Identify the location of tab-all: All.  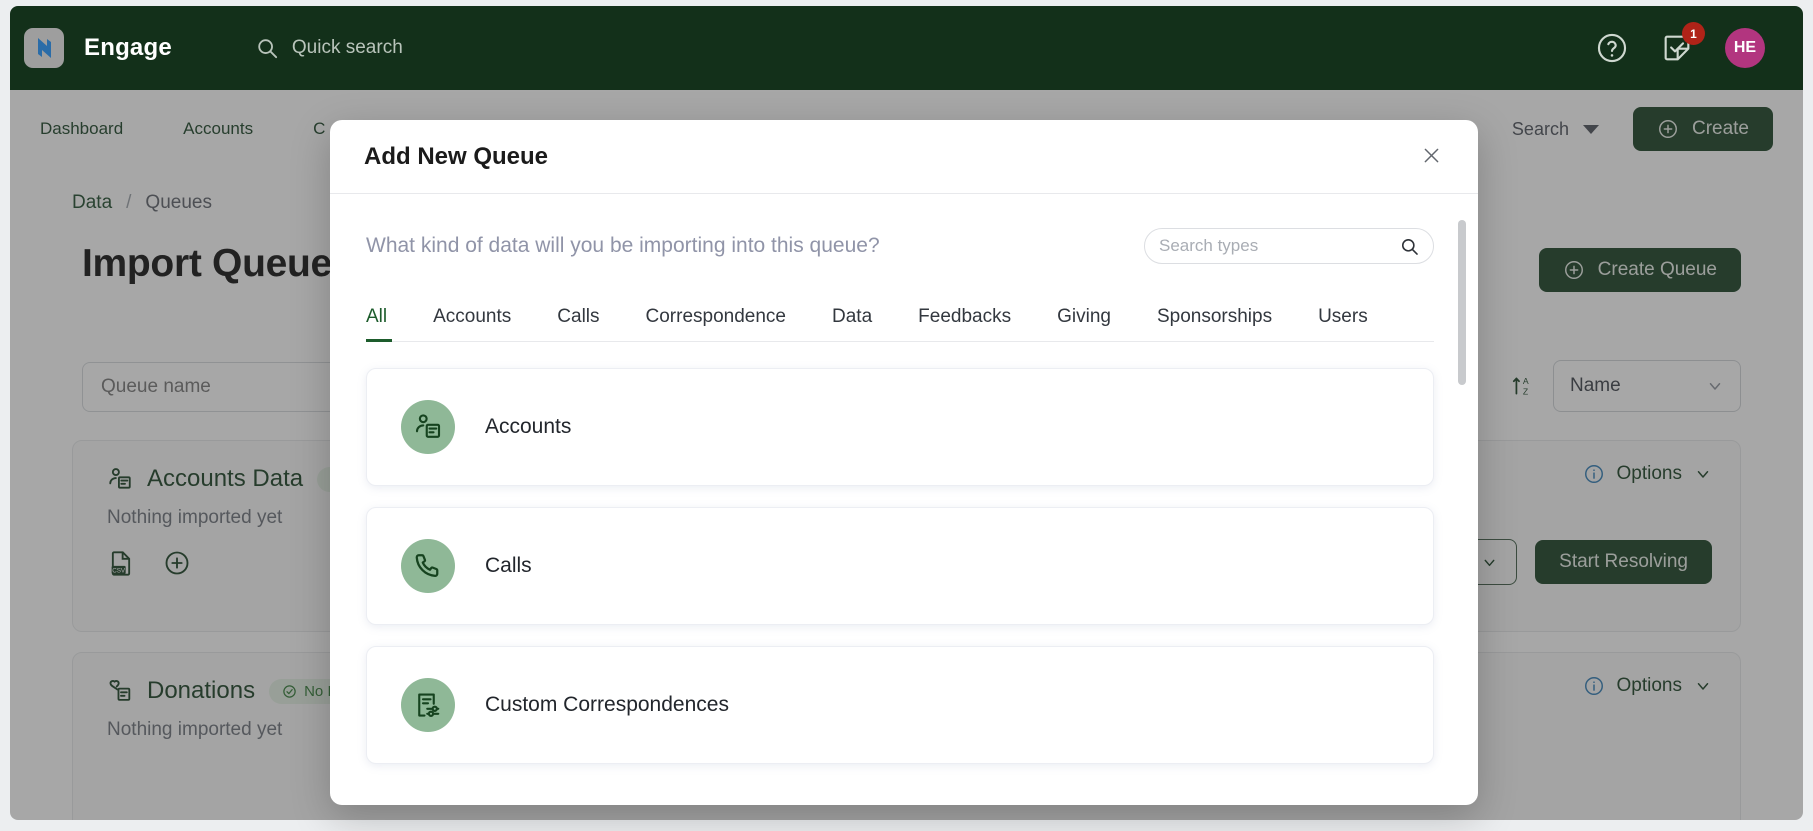
(379, 324).